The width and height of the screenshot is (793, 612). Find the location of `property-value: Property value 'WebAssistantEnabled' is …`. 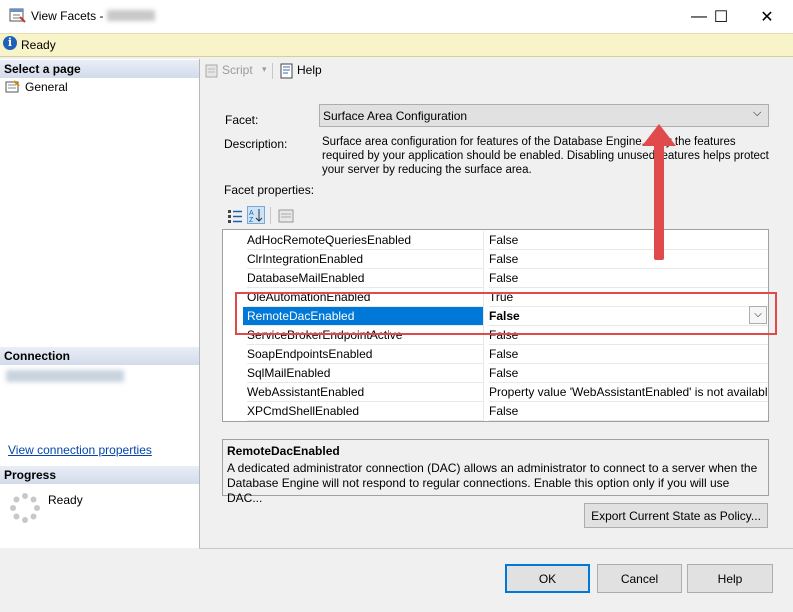

property-value: Property value 'WebAssistantEnabled' is … is located at coordinates (628, 392).